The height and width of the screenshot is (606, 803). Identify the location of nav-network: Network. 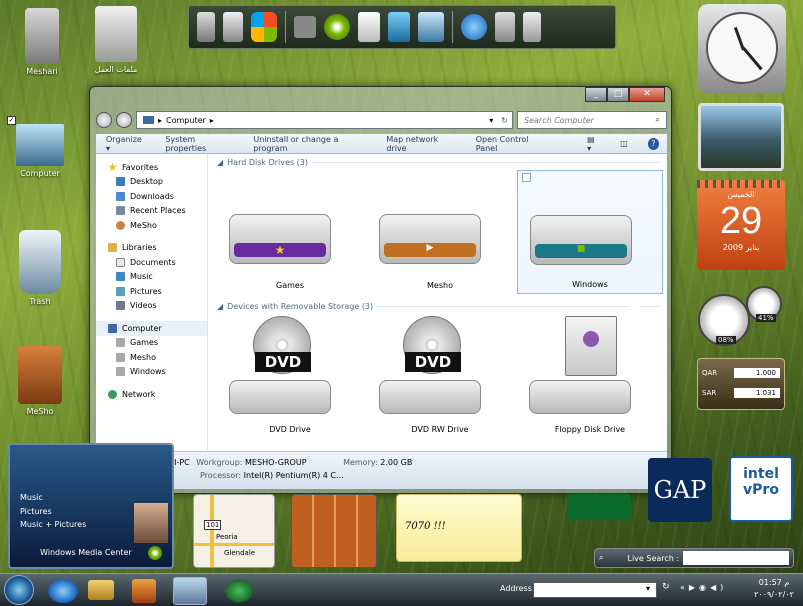
(151, 394).